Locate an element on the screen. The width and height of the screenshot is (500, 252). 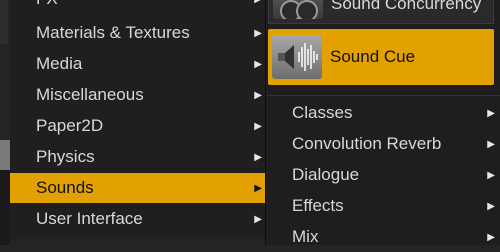
submenu-item-label: Convolution Reverb is located at coordinates (367, 143).